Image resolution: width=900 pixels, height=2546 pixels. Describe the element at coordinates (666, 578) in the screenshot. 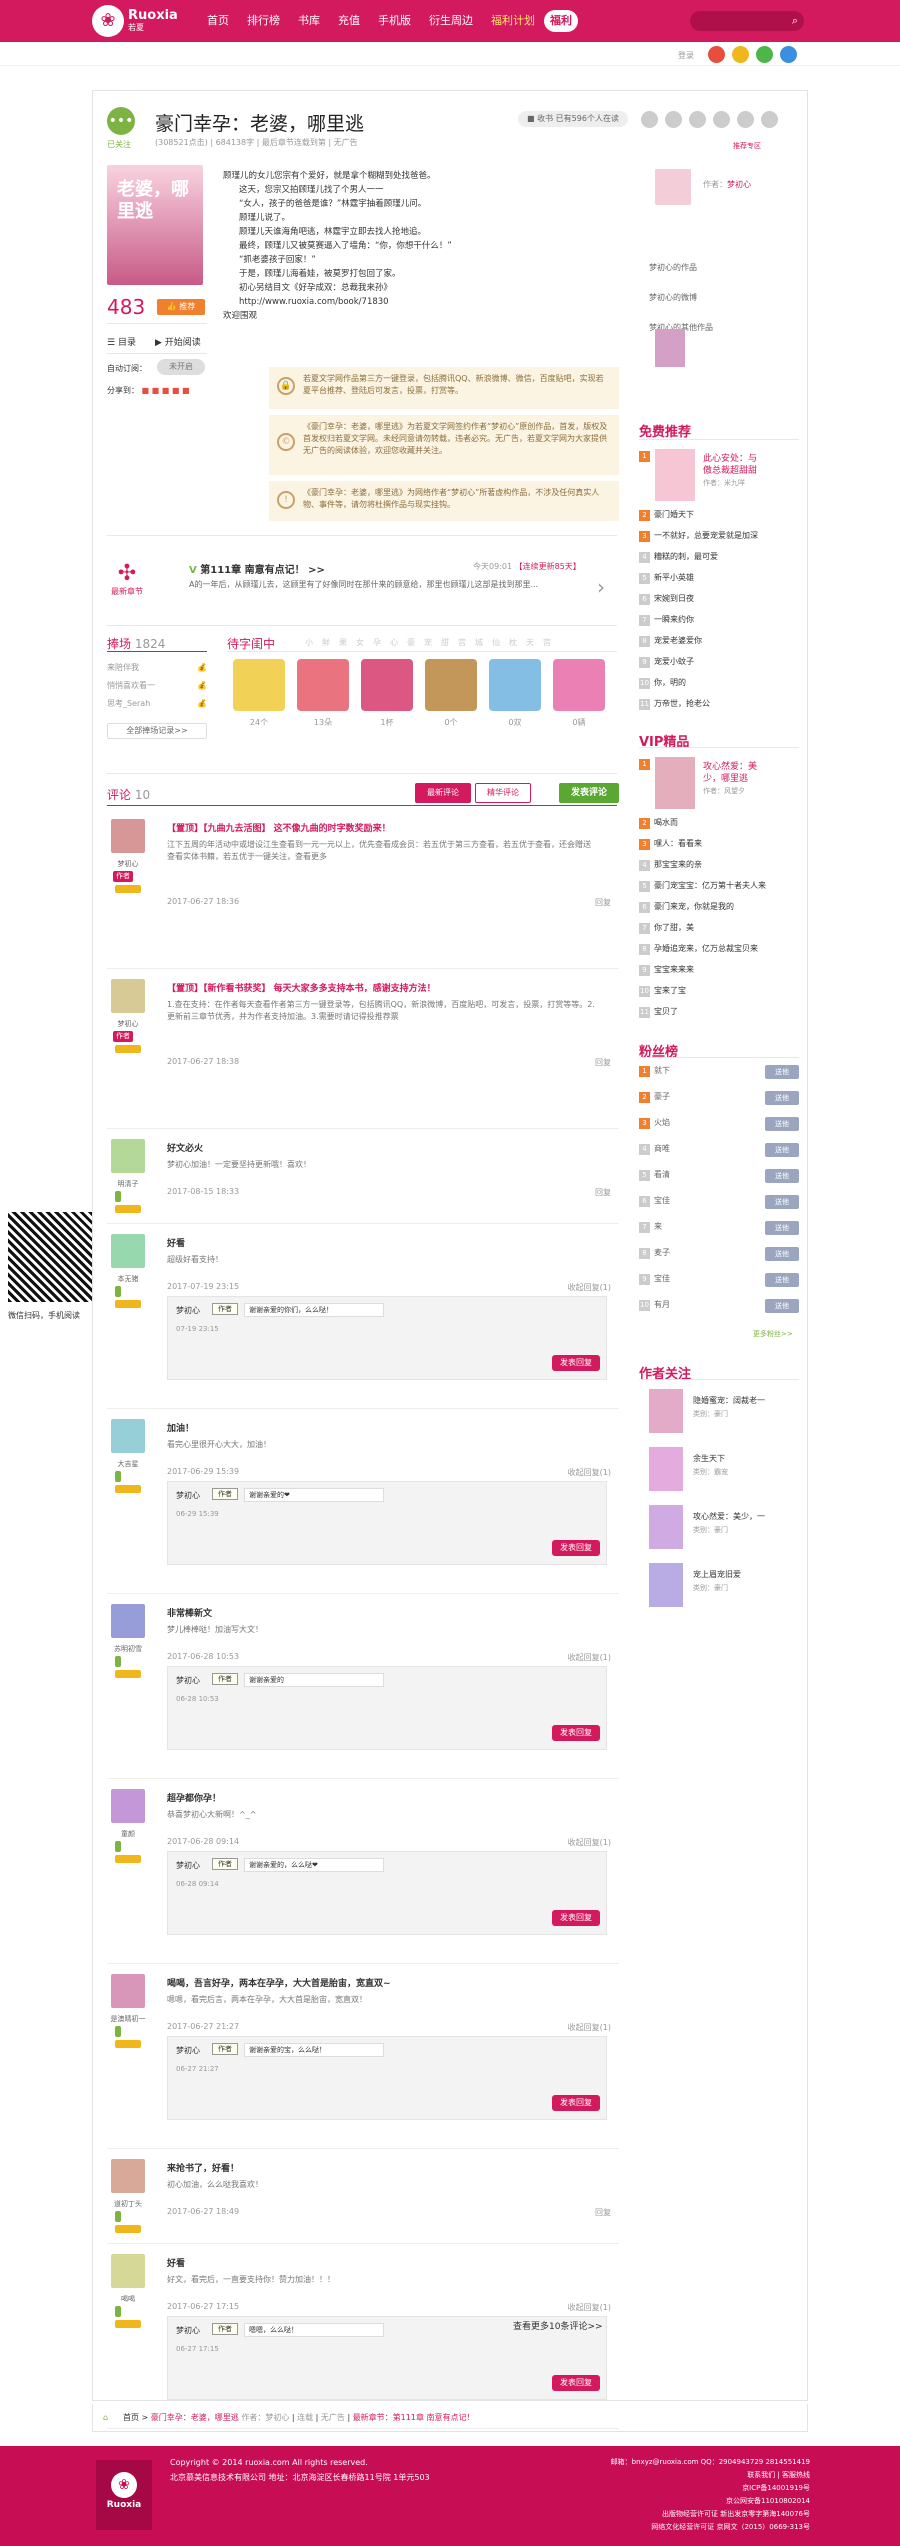

I see `rank-list-item: 5 新平小英雄` at that location.